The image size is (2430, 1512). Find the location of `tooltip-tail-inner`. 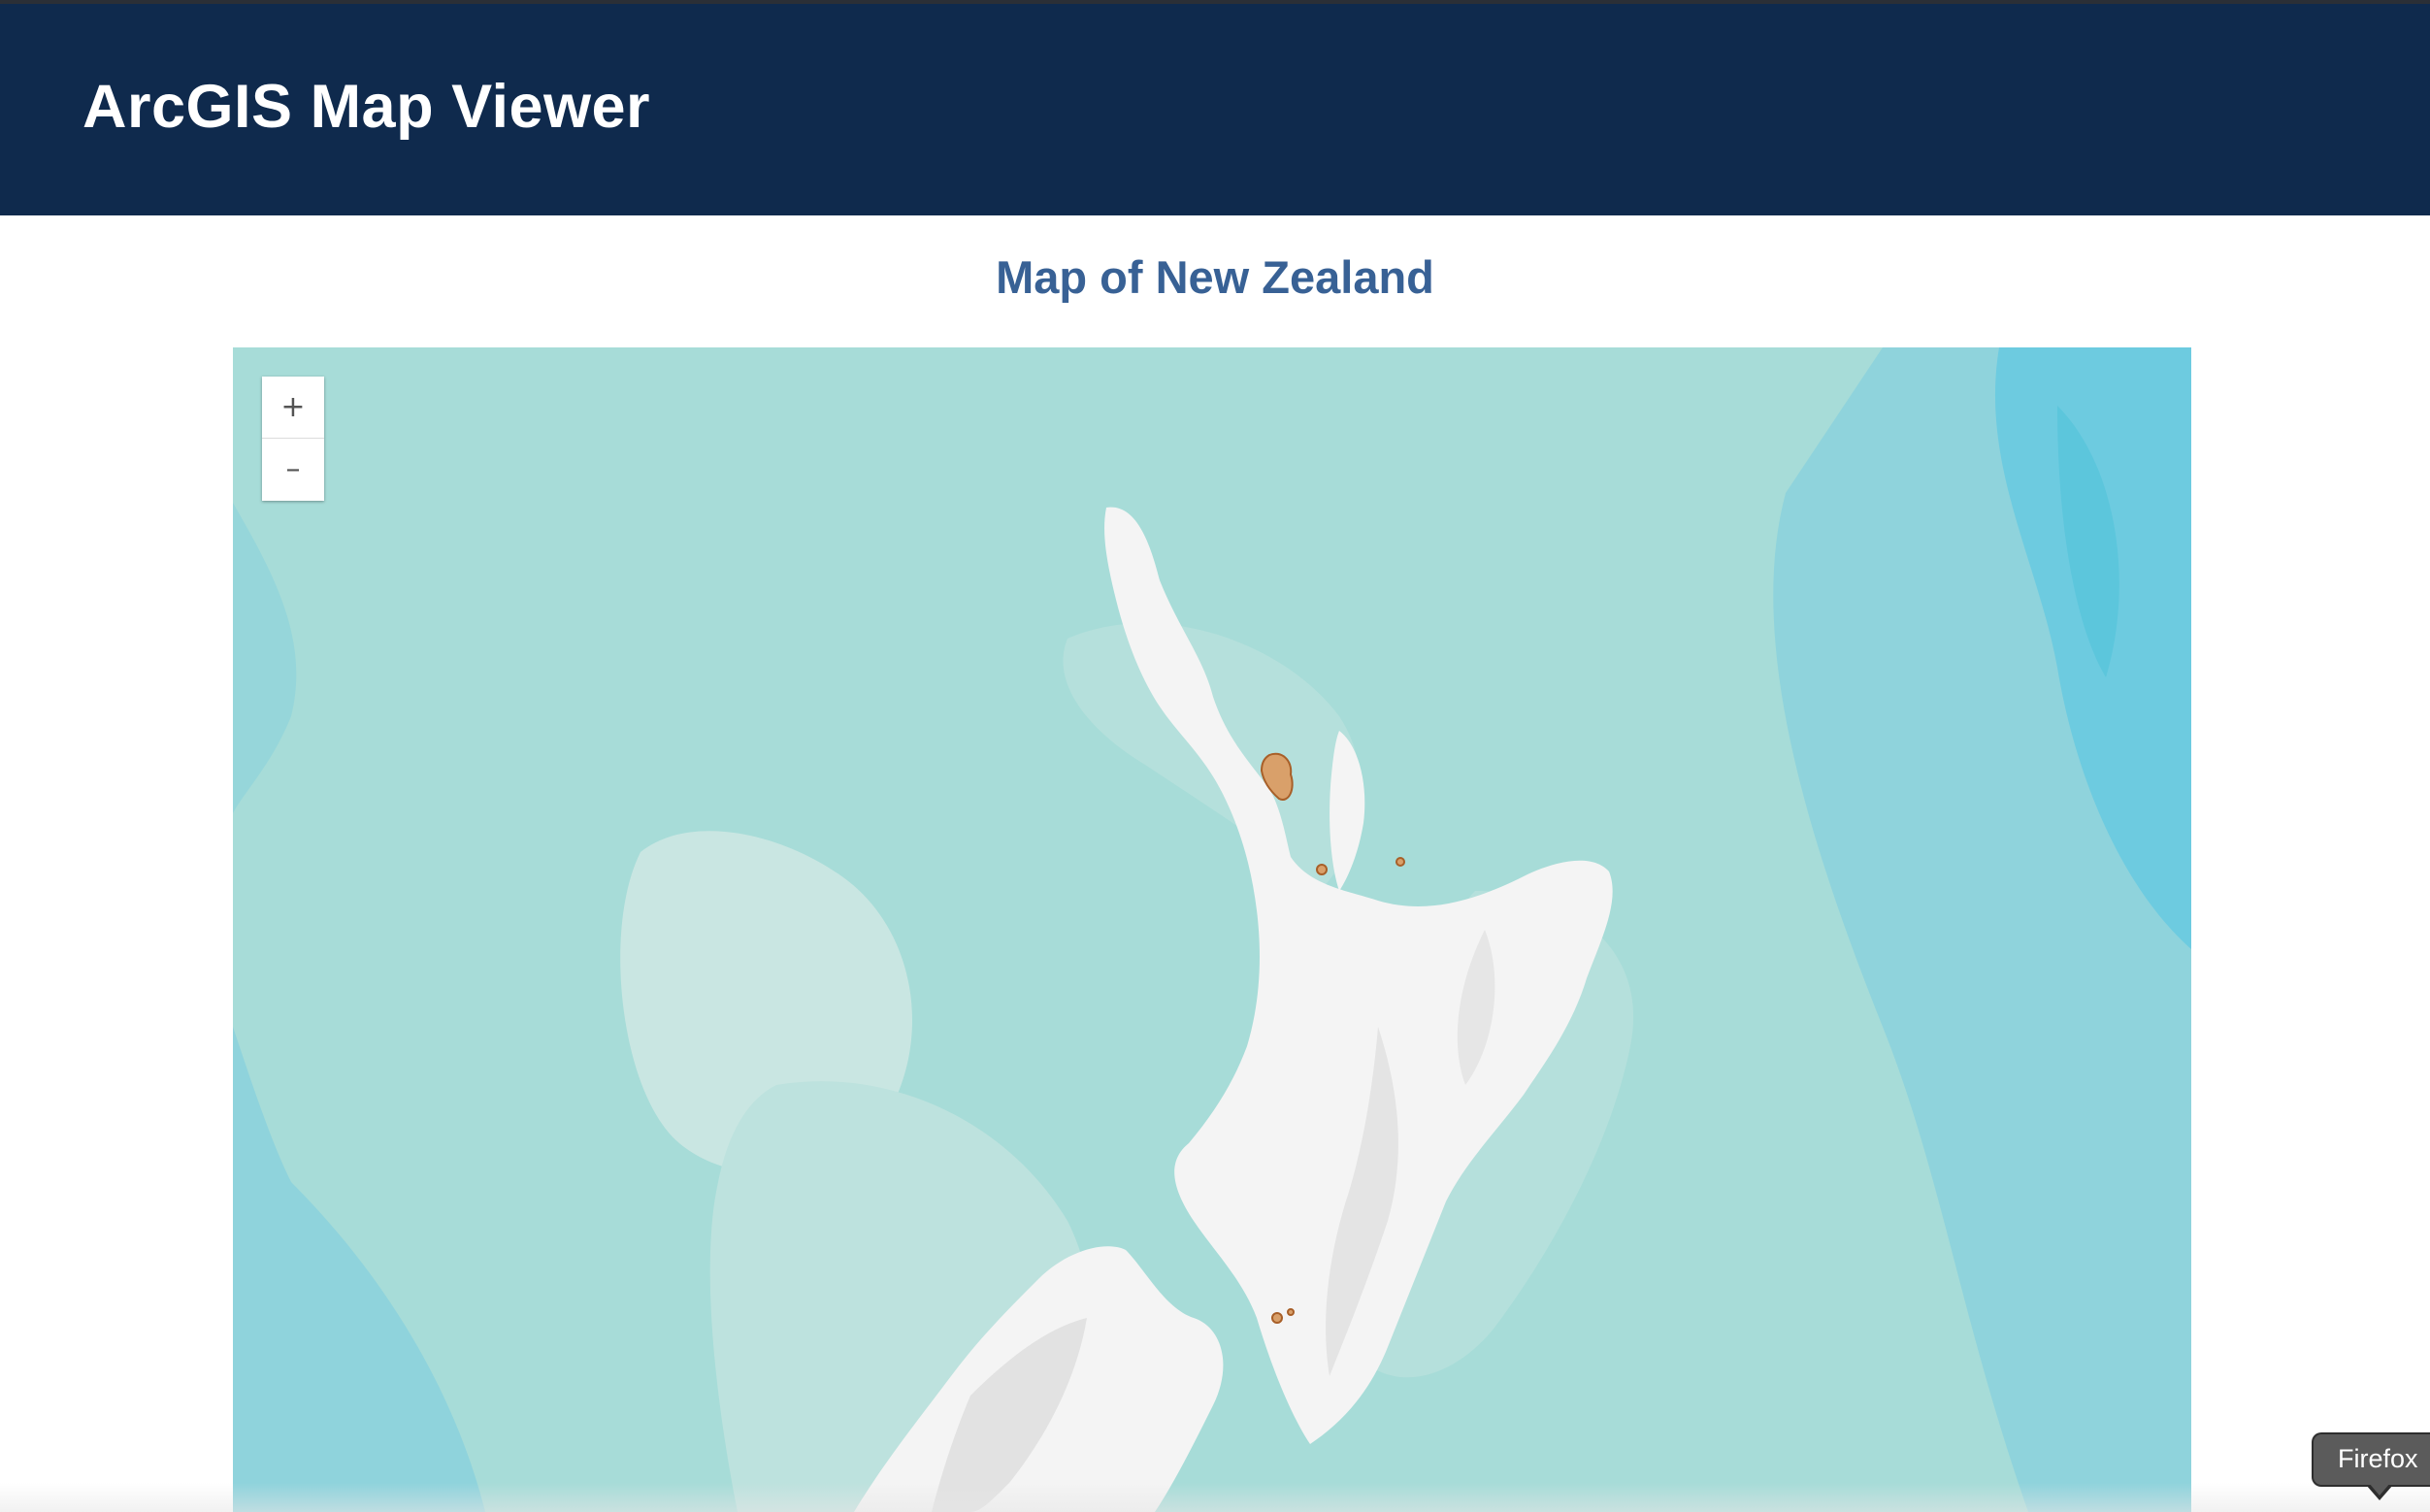

tooltip-tail-inner is located at coordinates (2380, 1489).